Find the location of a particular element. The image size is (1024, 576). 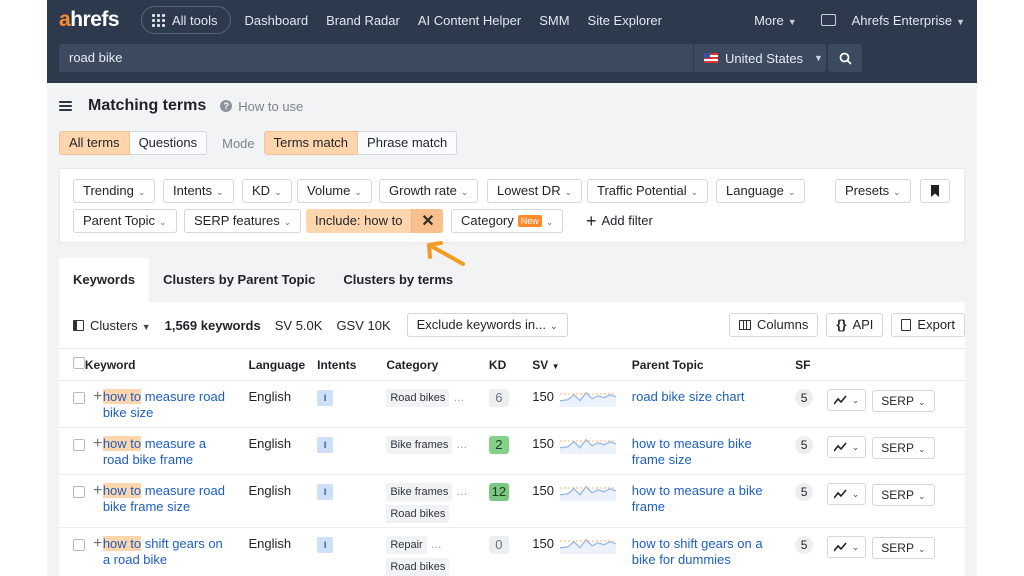

include-filter-pill: Include: how to ✕ is located at coordinates (375, 221).